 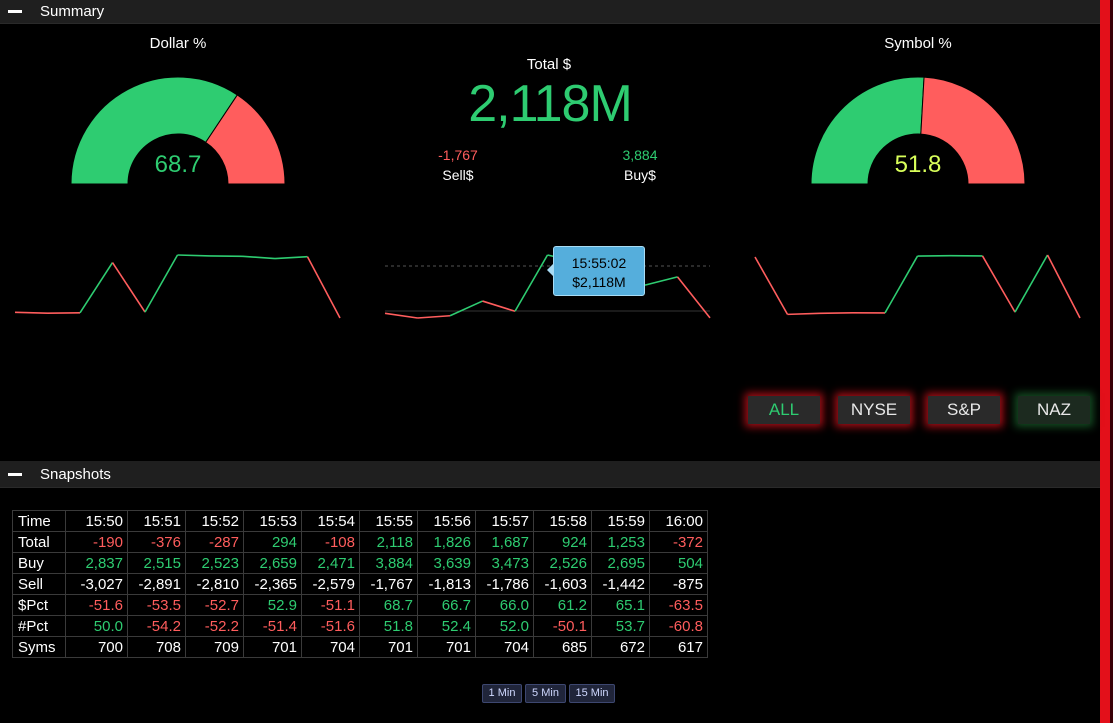 What do you see at coordinates (214, 563) in the screenshot?
I see `table-cell: 2,523` at bounding box center [214, 563].